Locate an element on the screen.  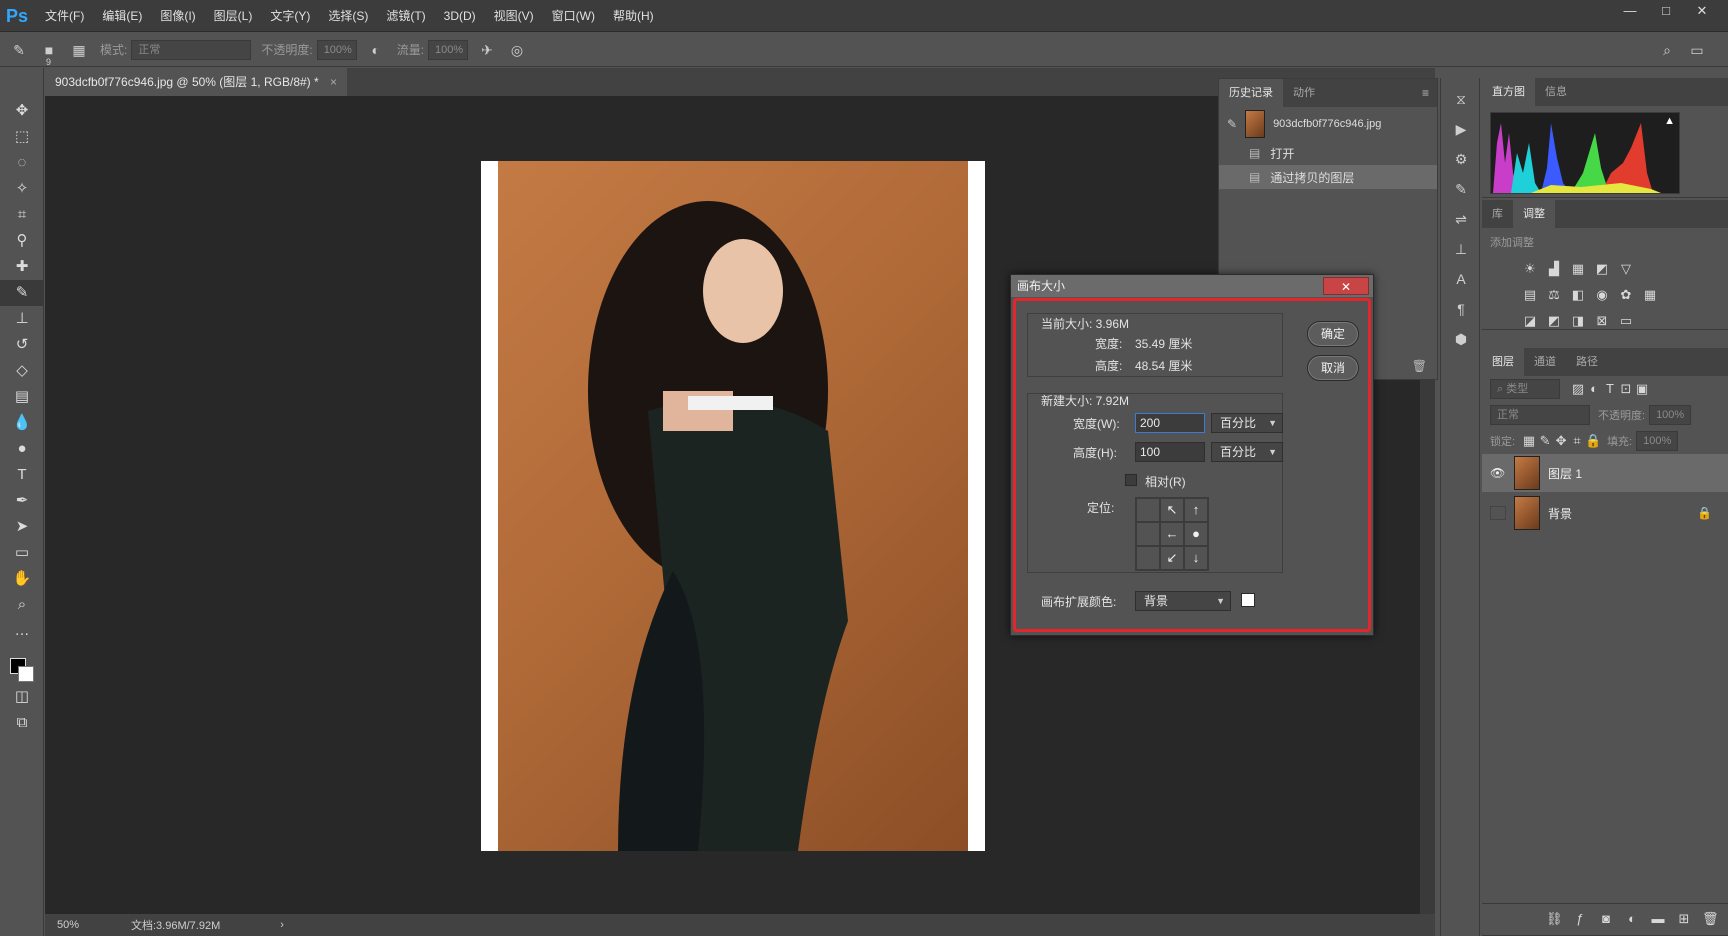
photo-filter-icon: ◉ is located at coordinates (1602, 295).